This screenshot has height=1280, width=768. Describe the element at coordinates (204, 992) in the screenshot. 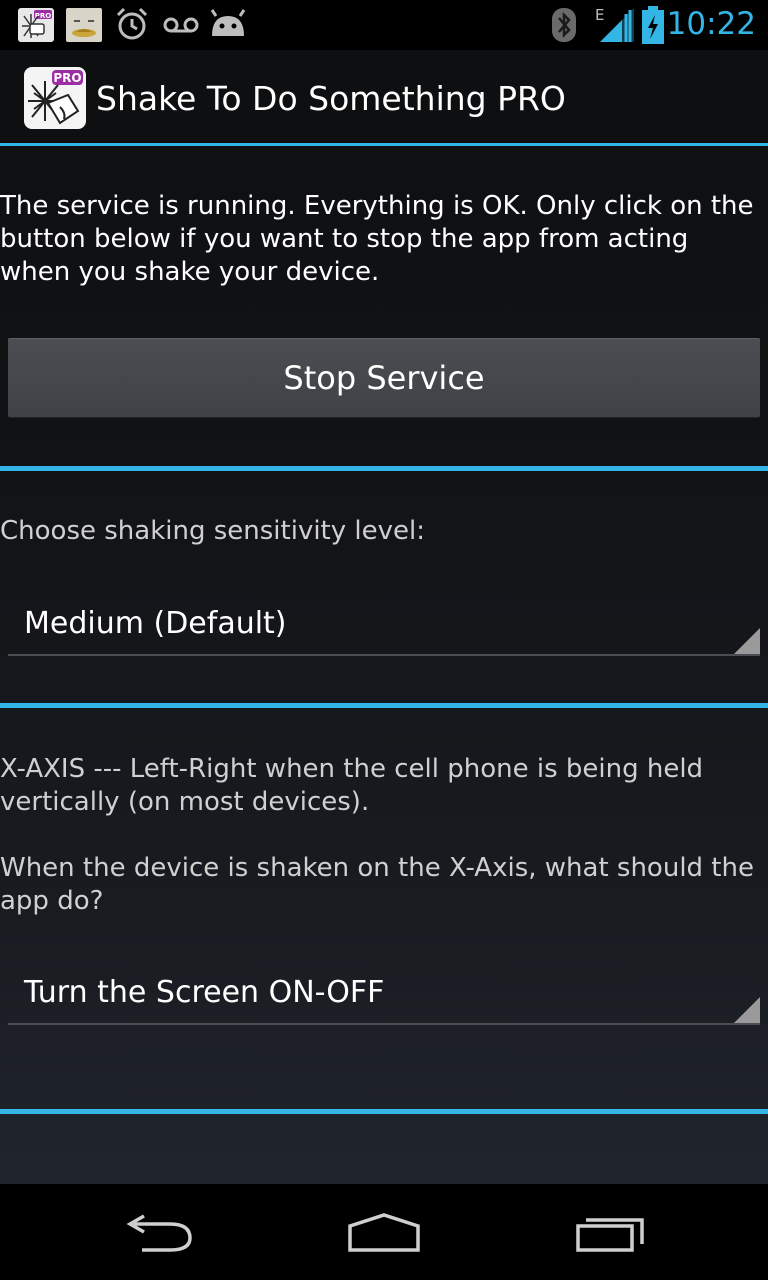

I see `x-axis-selected-action: Turn the Screen ON-OFF` at that location.